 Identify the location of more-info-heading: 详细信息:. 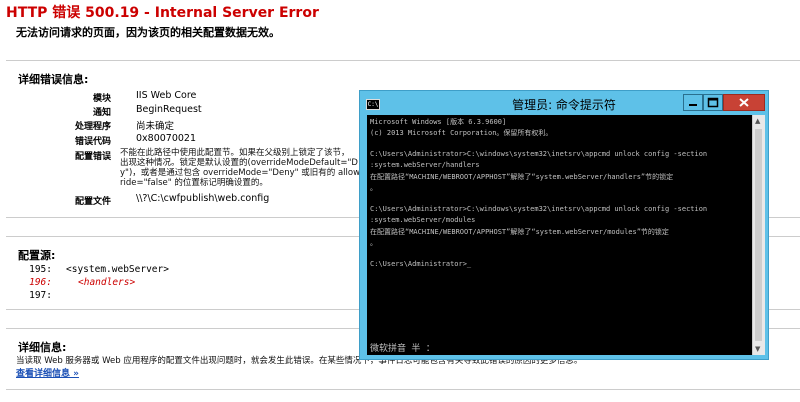
(42, 347).